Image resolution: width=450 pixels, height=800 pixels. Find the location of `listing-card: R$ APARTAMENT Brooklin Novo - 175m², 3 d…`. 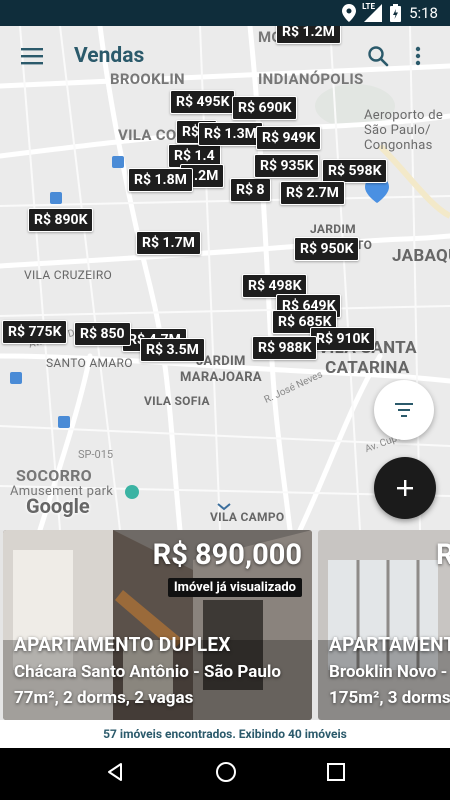

listing-card: R$ APARTAMENT Brooklin Novo - 175m², 3 d… is located at coordinates (384, 625).